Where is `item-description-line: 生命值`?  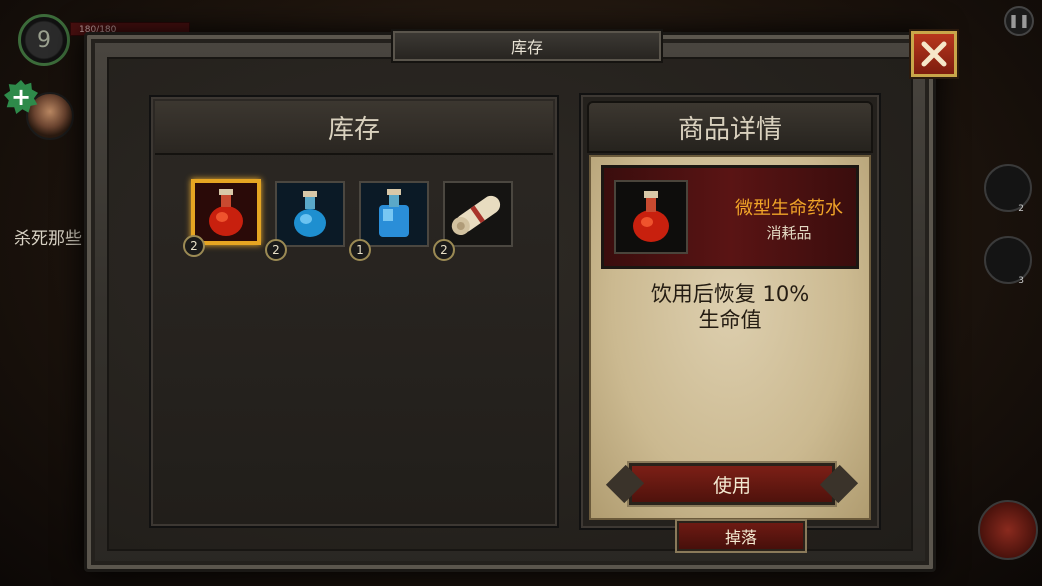
item-description-line: 生命值 is located at coordinates (730, 320).